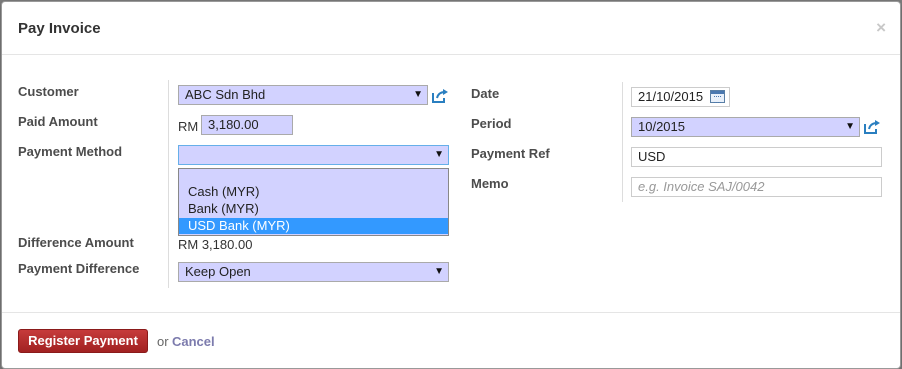 The width and height of the screenshot is (902, 369). Describe the element at coordinates (745, 127) in the screenshot. I see `period-select: 10/2015 ▼` at that location.